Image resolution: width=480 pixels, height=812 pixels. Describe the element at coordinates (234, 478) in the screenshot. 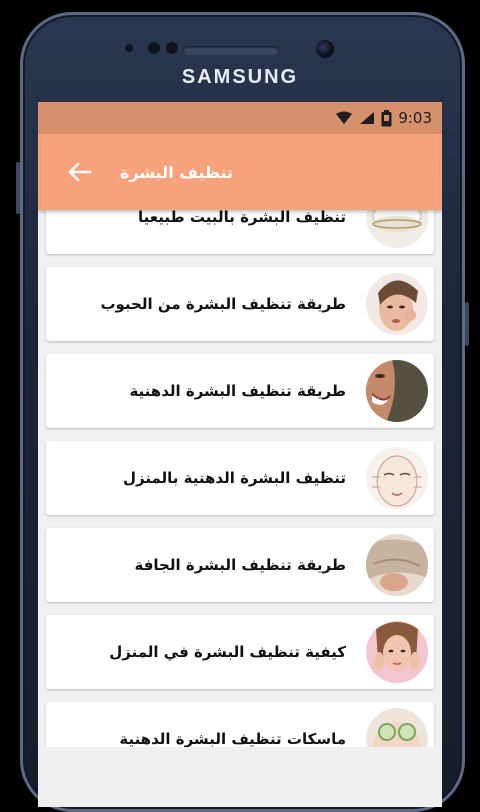

I see `list-item-title: تنظيف البشرة الدهنية بالمنزل` at that location.